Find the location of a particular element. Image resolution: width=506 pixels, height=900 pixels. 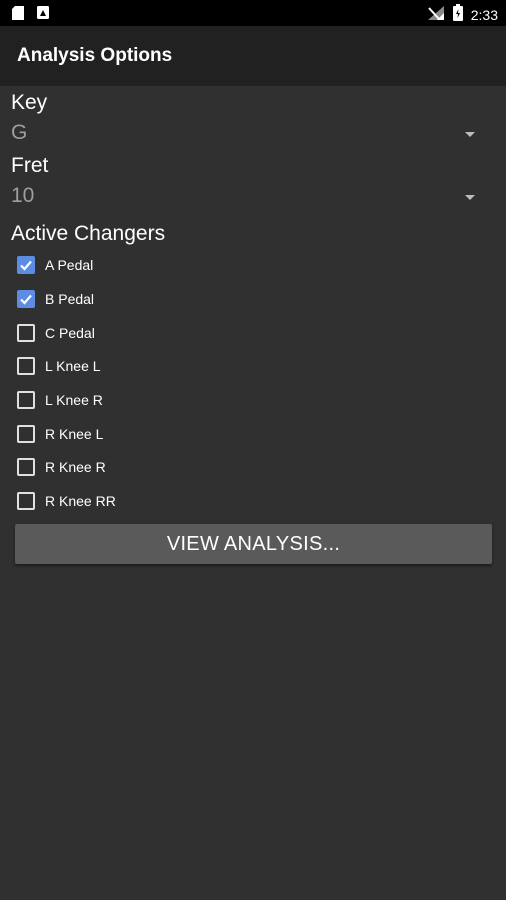

checkbox-r-knee-rr: R Knee RR is located at coordinates (167, 501).